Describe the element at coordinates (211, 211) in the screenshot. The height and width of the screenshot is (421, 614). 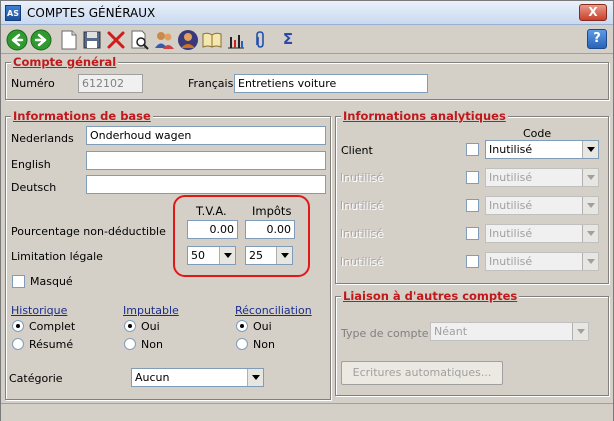
I see `tva-header: T.V.A.` at that location.